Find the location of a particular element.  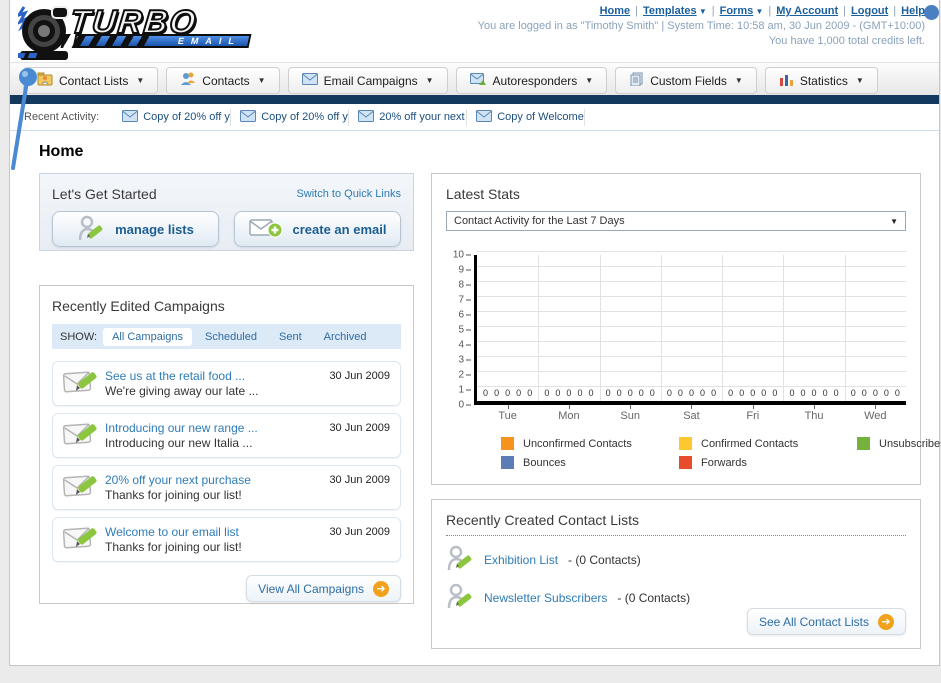

nav-link-my-account: My Account is located at coordinates (807, 11).